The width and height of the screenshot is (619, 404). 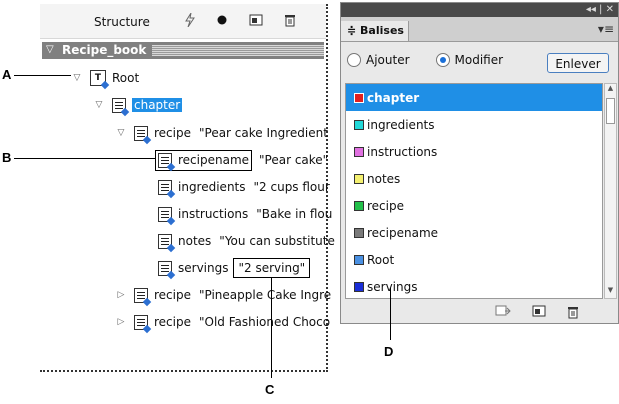 I want to click on tag-item-label: chapter, so click(x=393, y=97).